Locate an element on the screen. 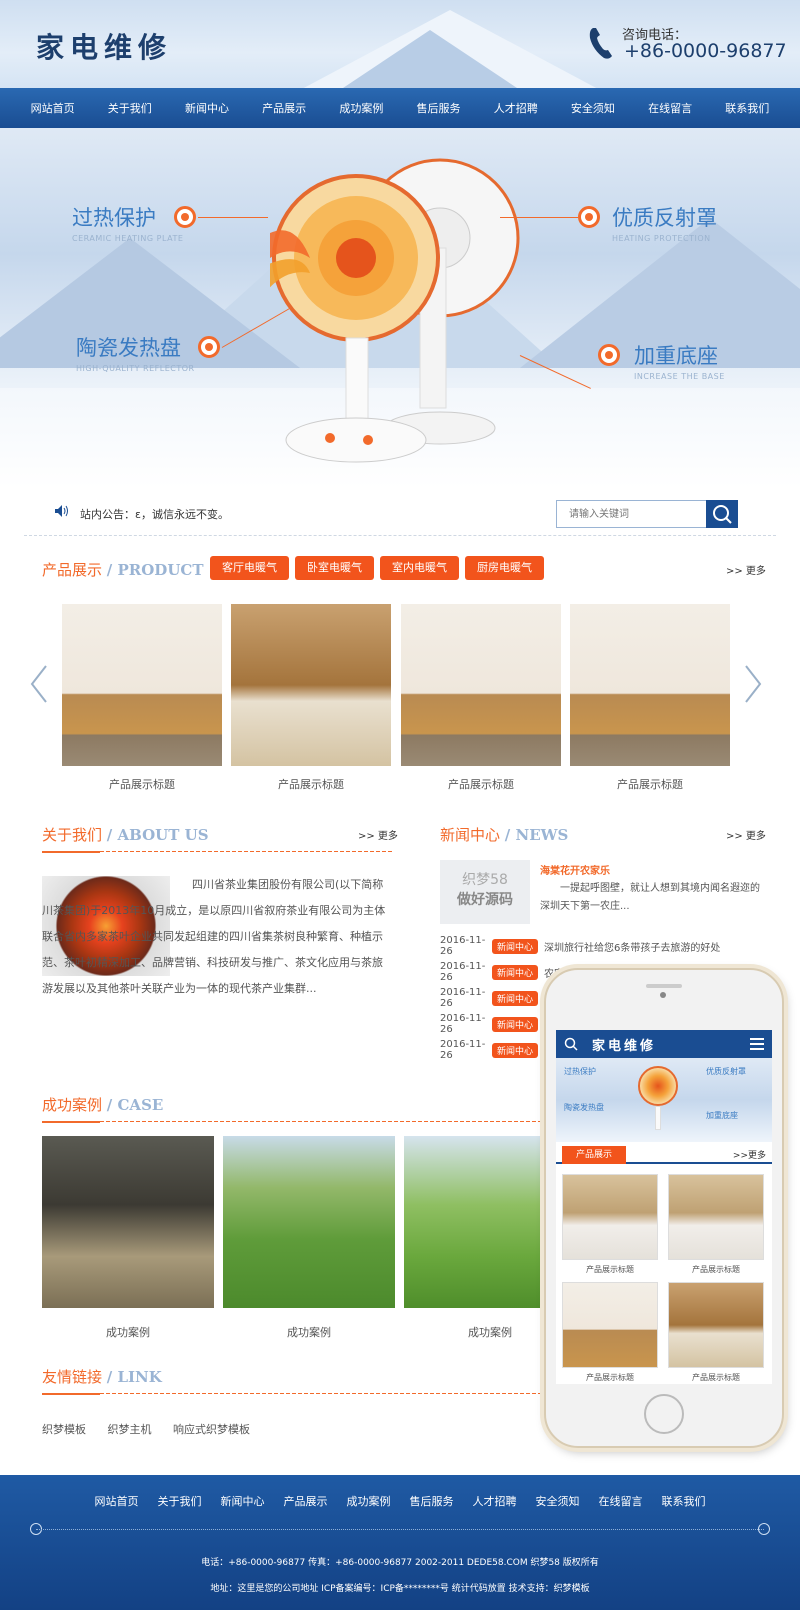 The height and width of the screenshot is (1610, 800). tag-bedroom-heater: 卧室电暖气 is located at coordinates (334, 568).